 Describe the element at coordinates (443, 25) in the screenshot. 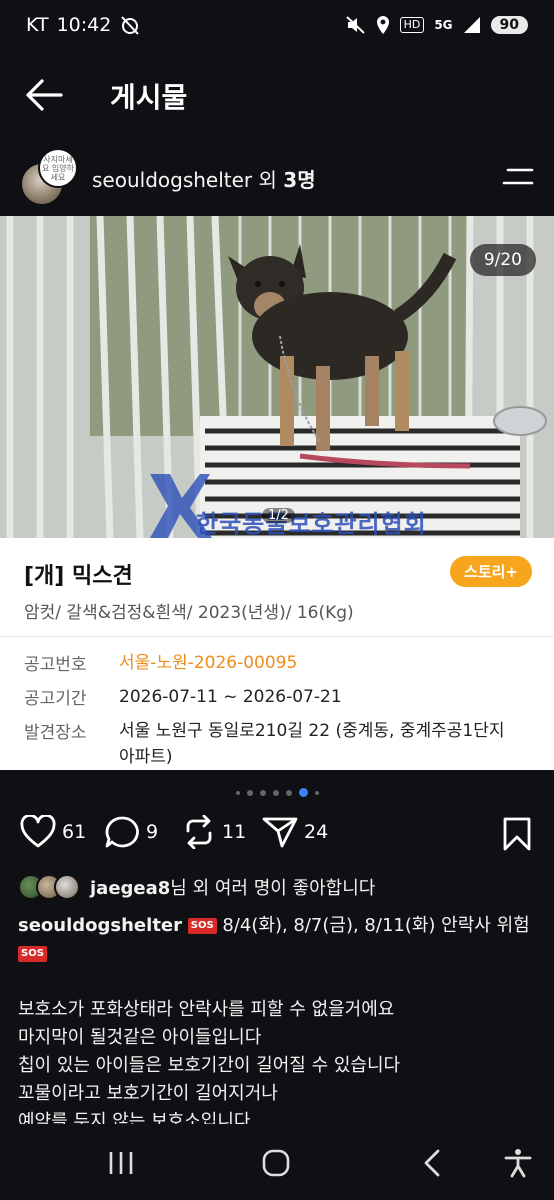

I see `network-label: 5G` at that location.